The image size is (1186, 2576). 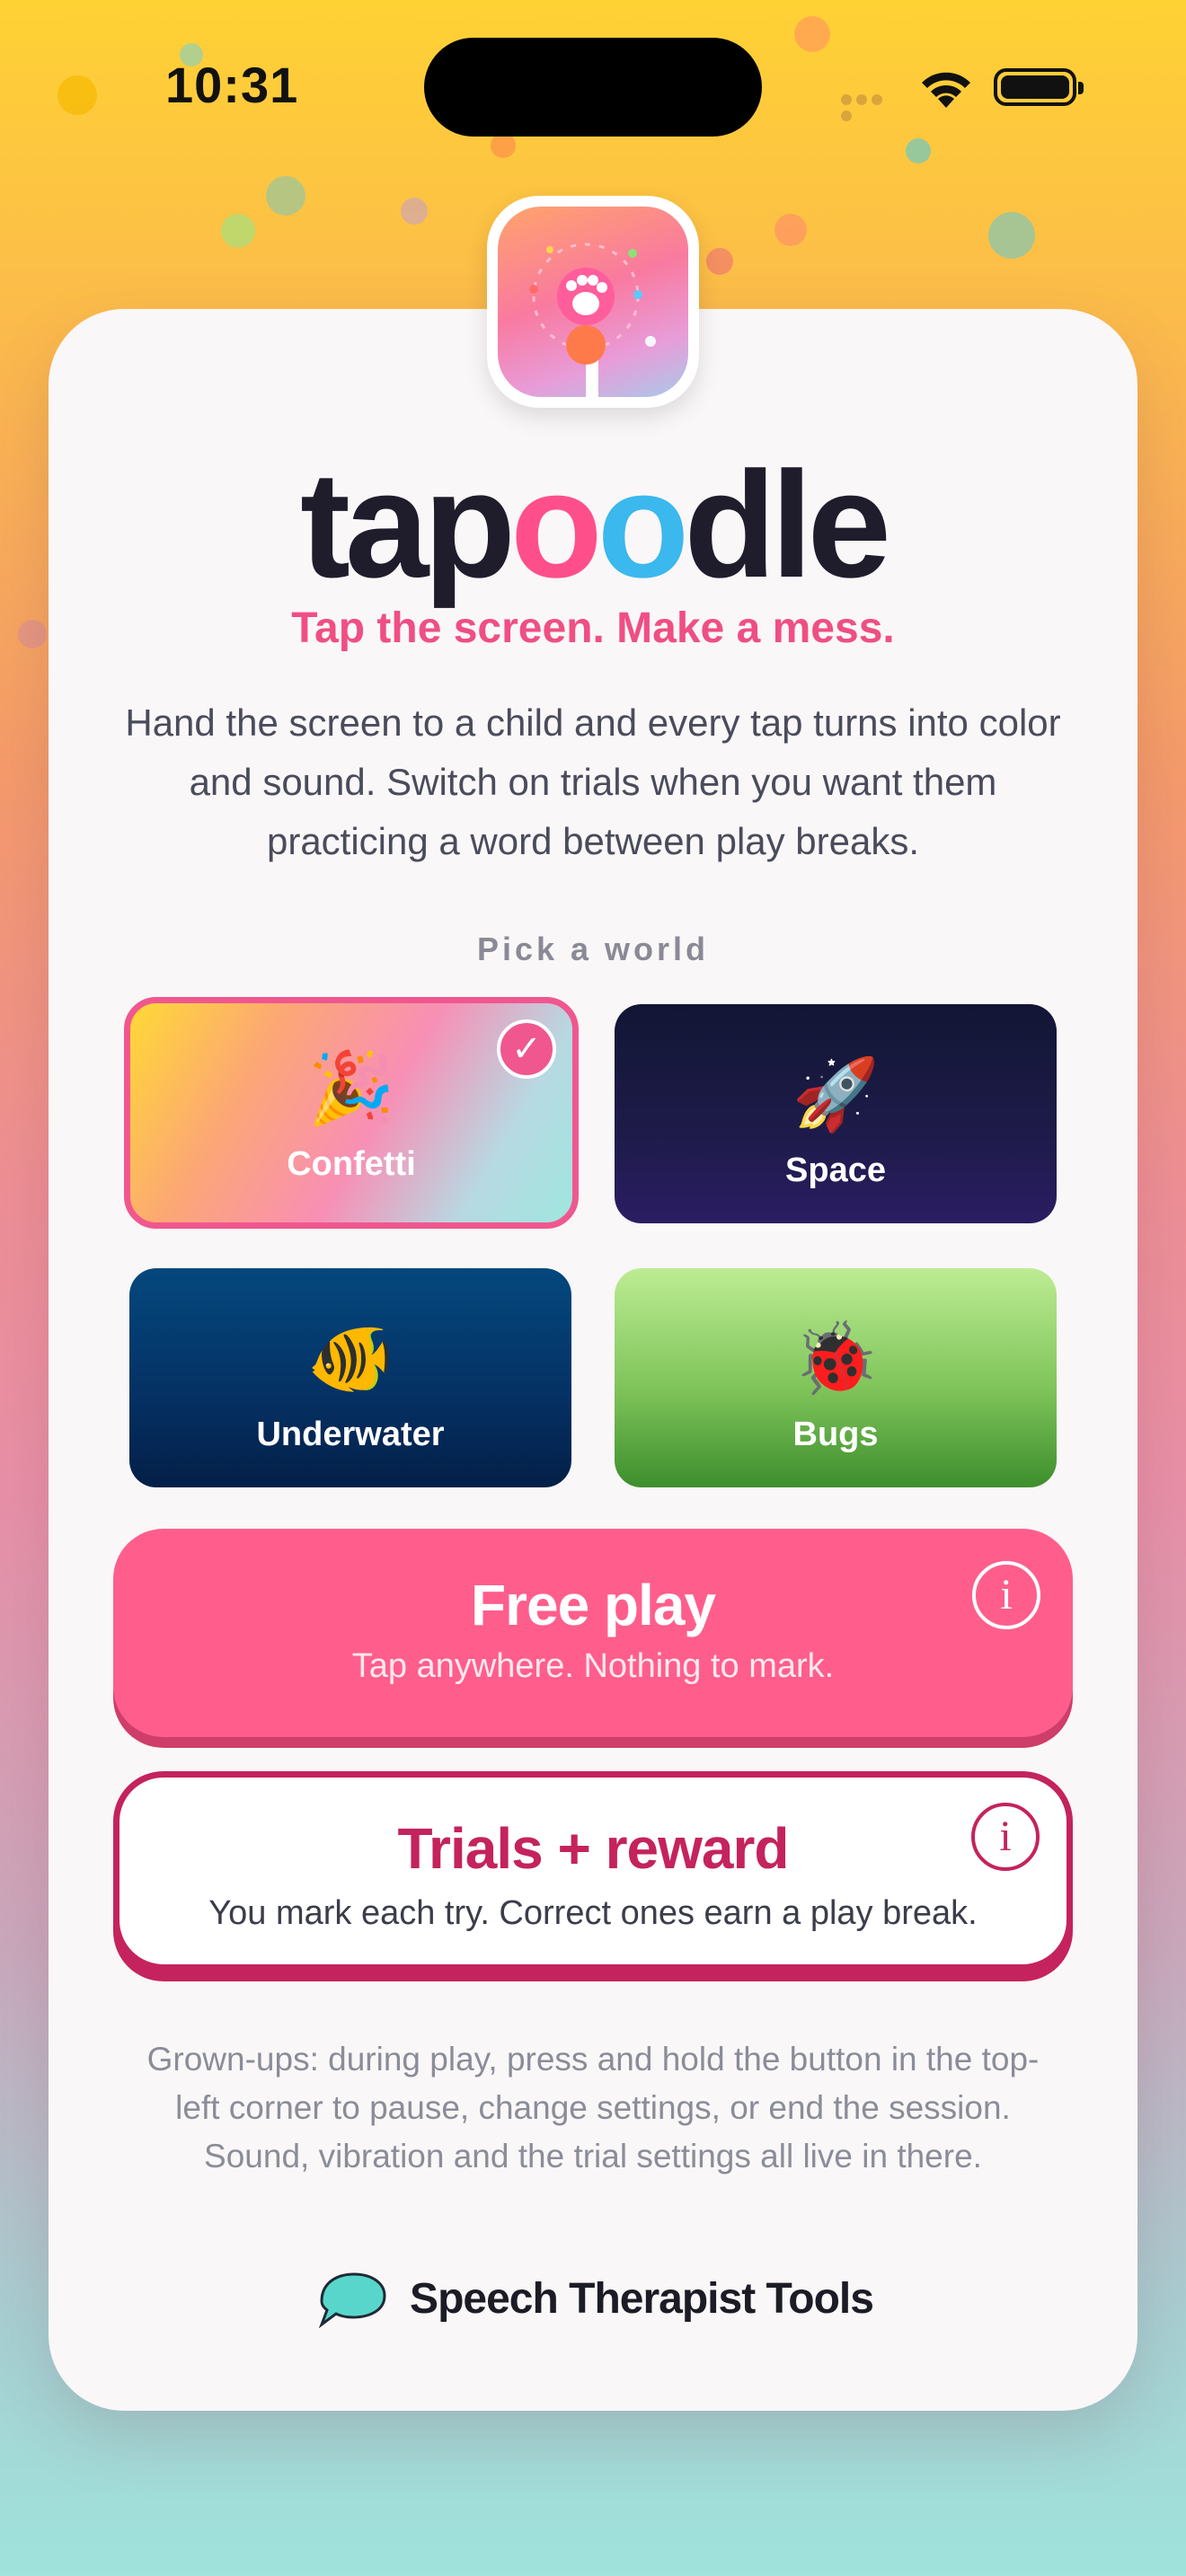 I want to click on cellular-signal-icon, so click(x=870, y=107).